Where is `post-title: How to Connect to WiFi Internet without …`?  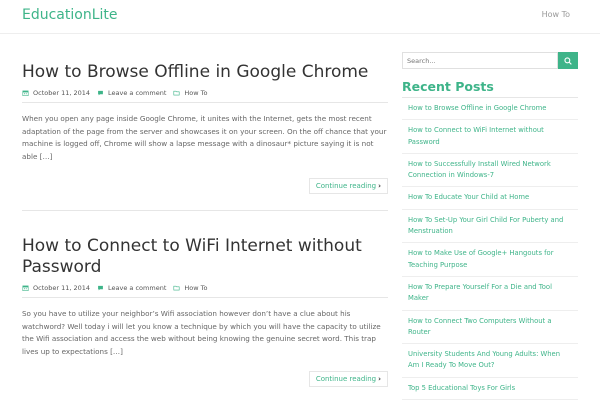 post-title: How to Connect to WiFi Internet without … is located at coordinates (205, 257).